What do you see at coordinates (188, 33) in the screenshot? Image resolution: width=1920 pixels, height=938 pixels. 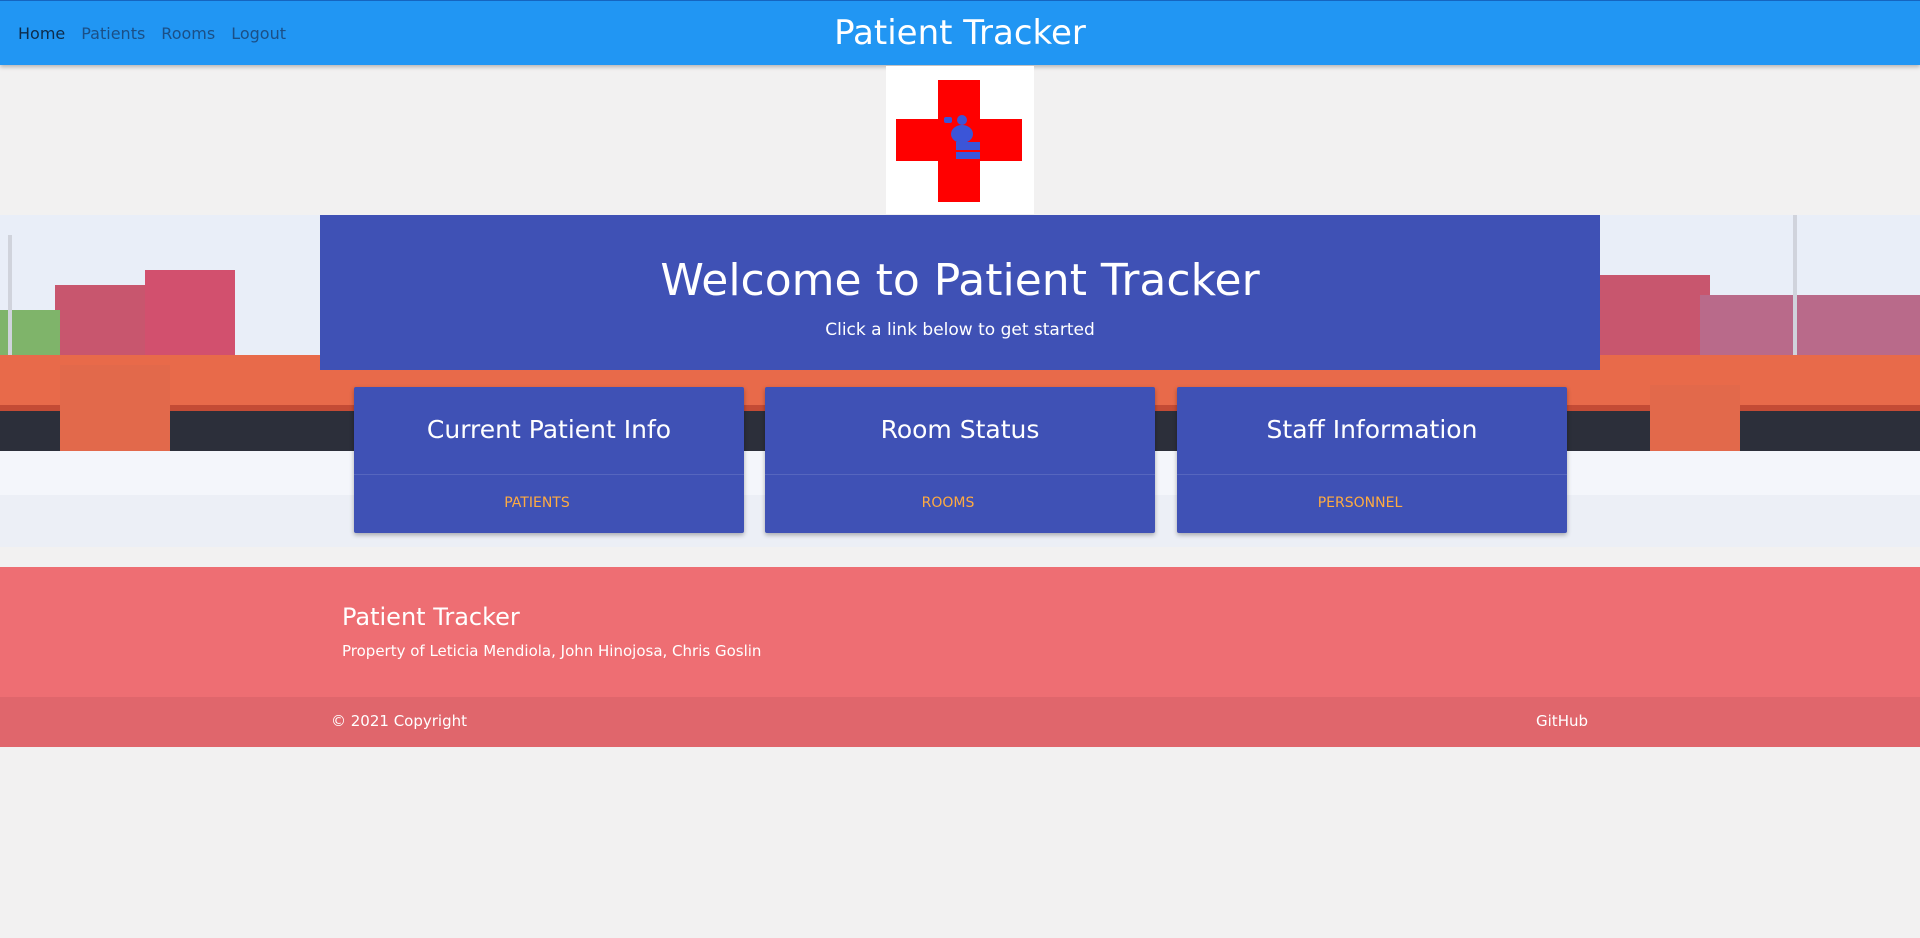 I see `nav-link-rooms: Rooms` at bounding box center [188, 33].